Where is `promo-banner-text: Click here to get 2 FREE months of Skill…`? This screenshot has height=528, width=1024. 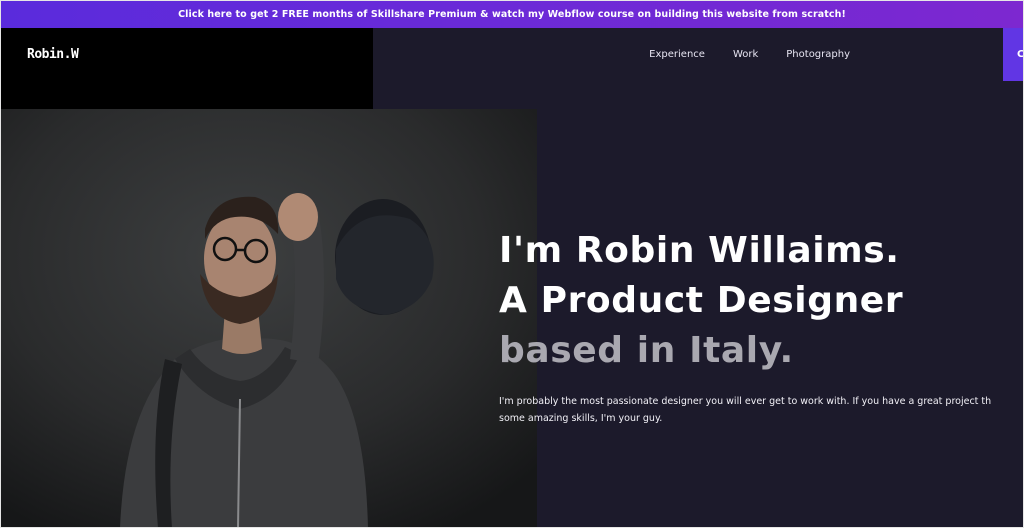
promo-banner-text: Click here to get 2 FREE months of Skill… is located at coordinates (512, 14).